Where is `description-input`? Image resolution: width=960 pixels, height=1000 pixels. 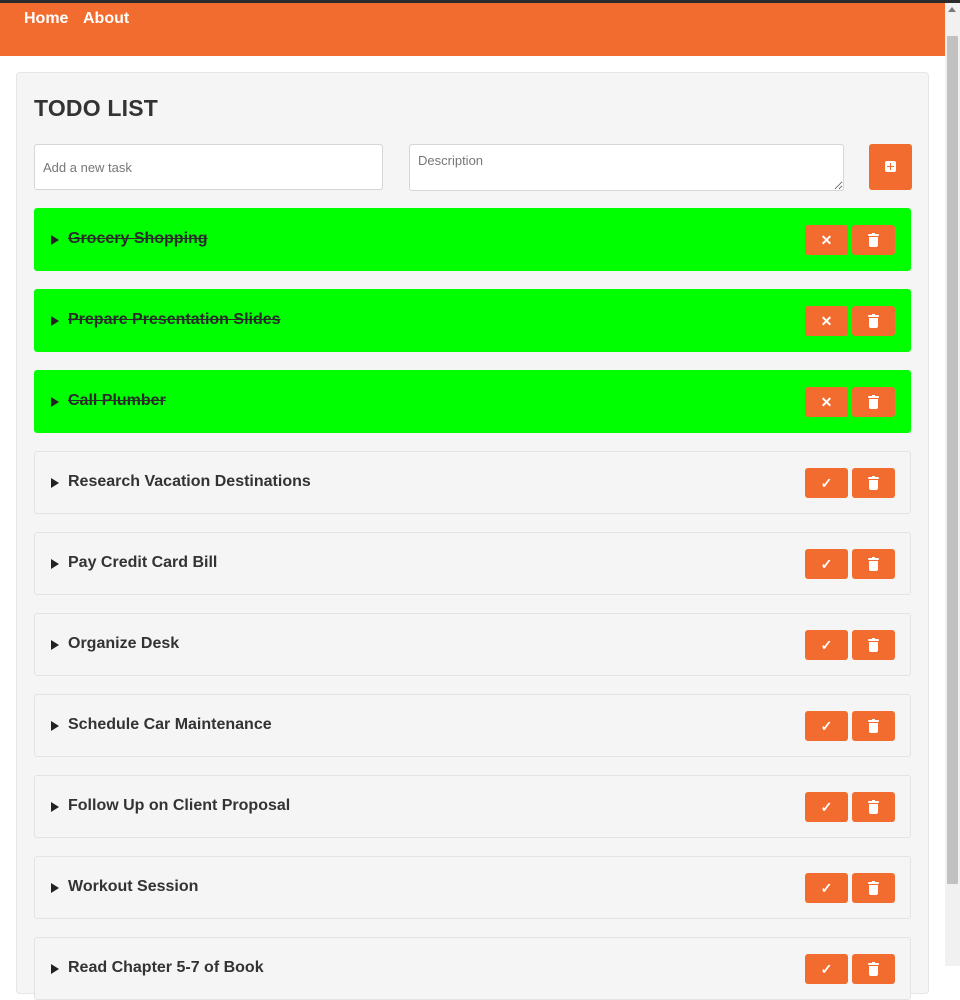 description-input is located at coordinates (626, 167).